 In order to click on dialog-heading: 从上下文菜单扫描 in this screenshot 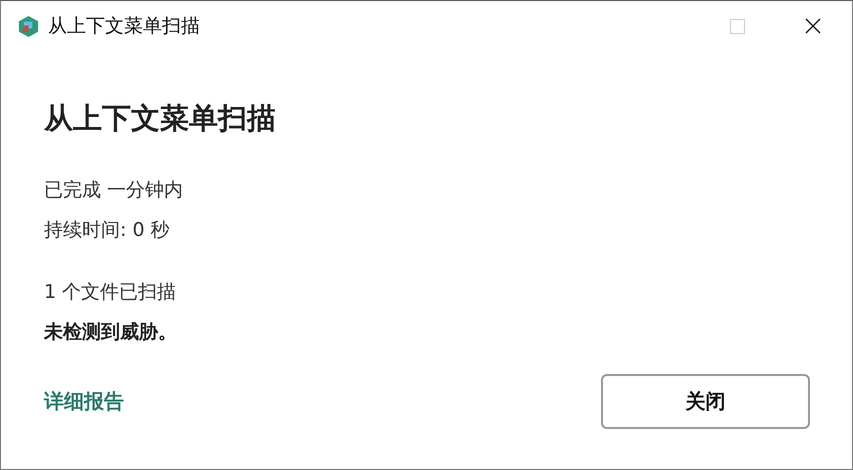, I will do `click(160, 118)`.